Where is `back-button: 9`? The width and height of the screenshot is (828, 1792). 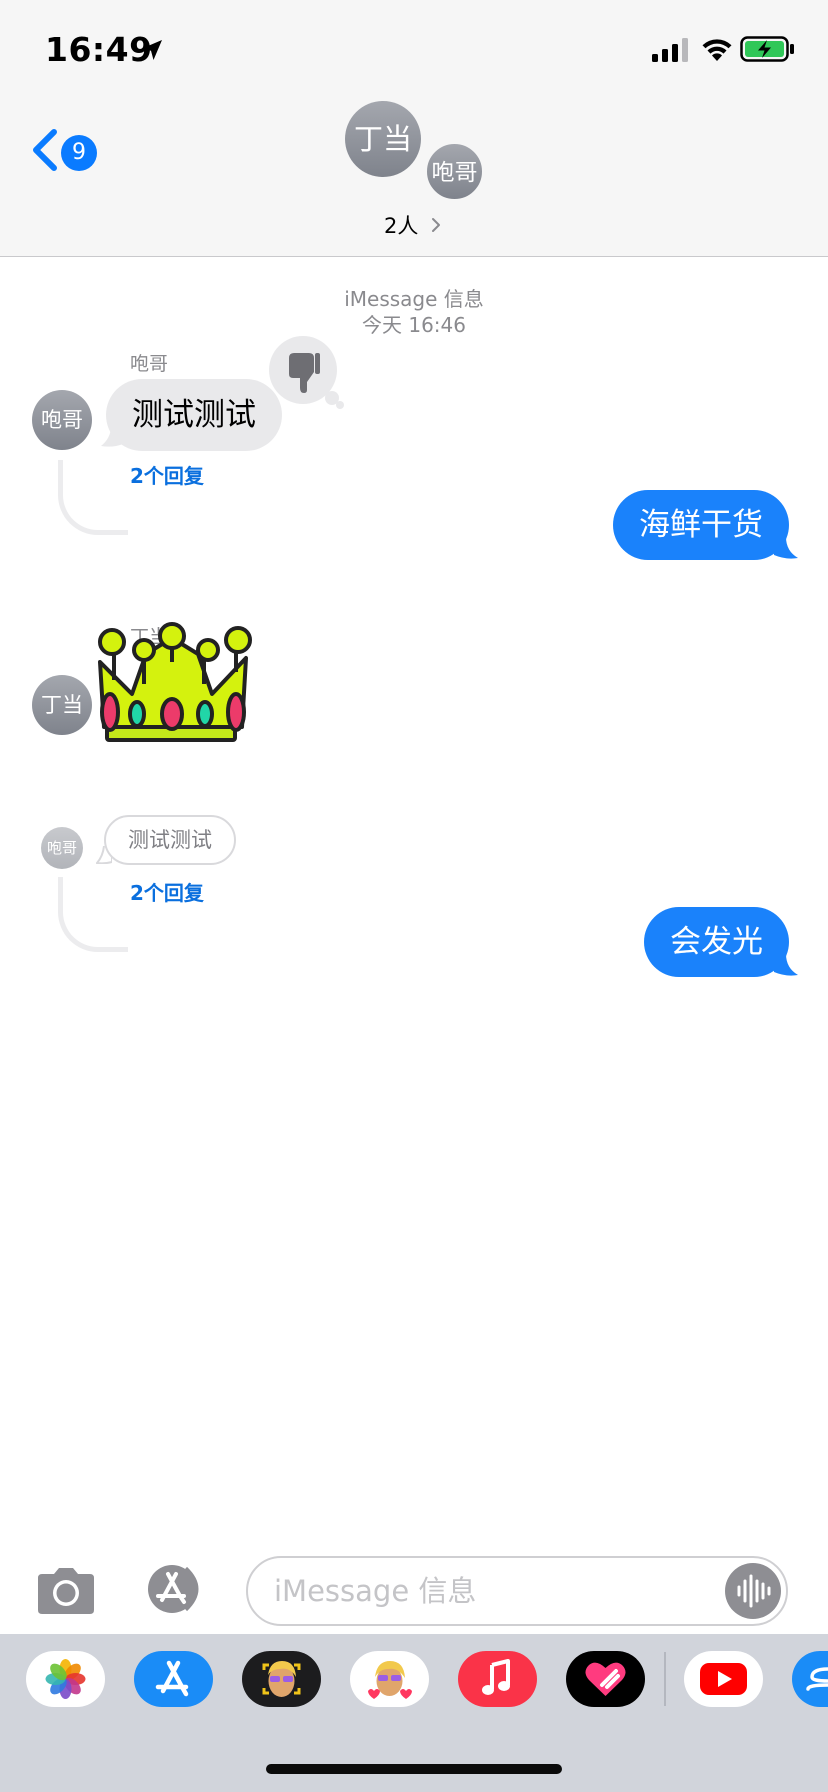
back-button: 9 is located at coordinates (67, 152).